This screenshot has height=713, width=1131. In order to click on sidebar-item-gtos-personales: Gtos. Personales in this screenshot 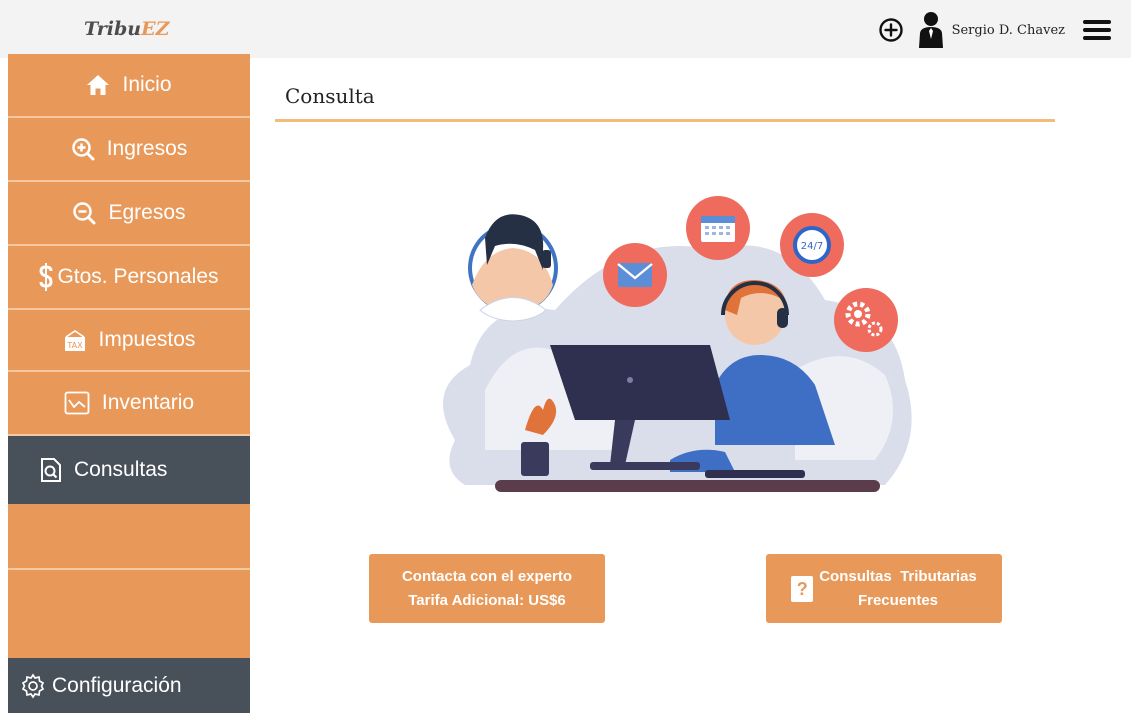, I will do `click(129, 278)`.